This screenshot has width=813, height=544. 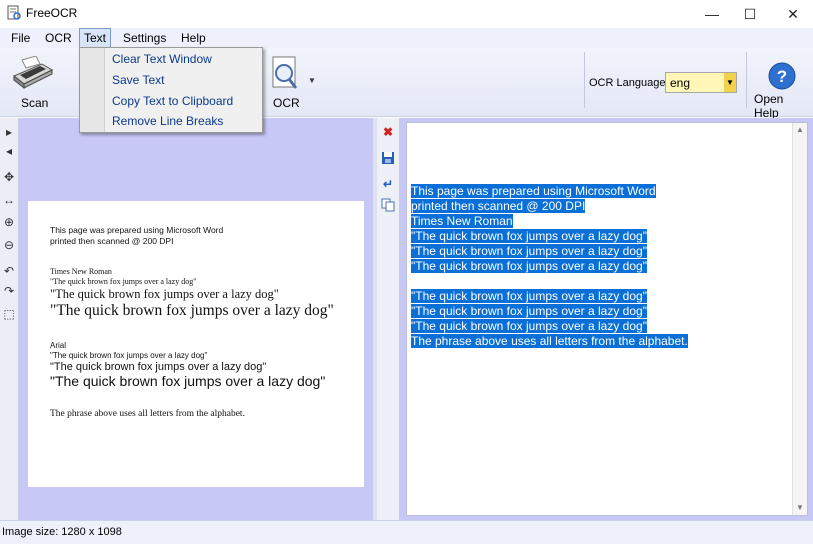 I want to click on ocr-language-value: eng, so click(x=680, y=83).